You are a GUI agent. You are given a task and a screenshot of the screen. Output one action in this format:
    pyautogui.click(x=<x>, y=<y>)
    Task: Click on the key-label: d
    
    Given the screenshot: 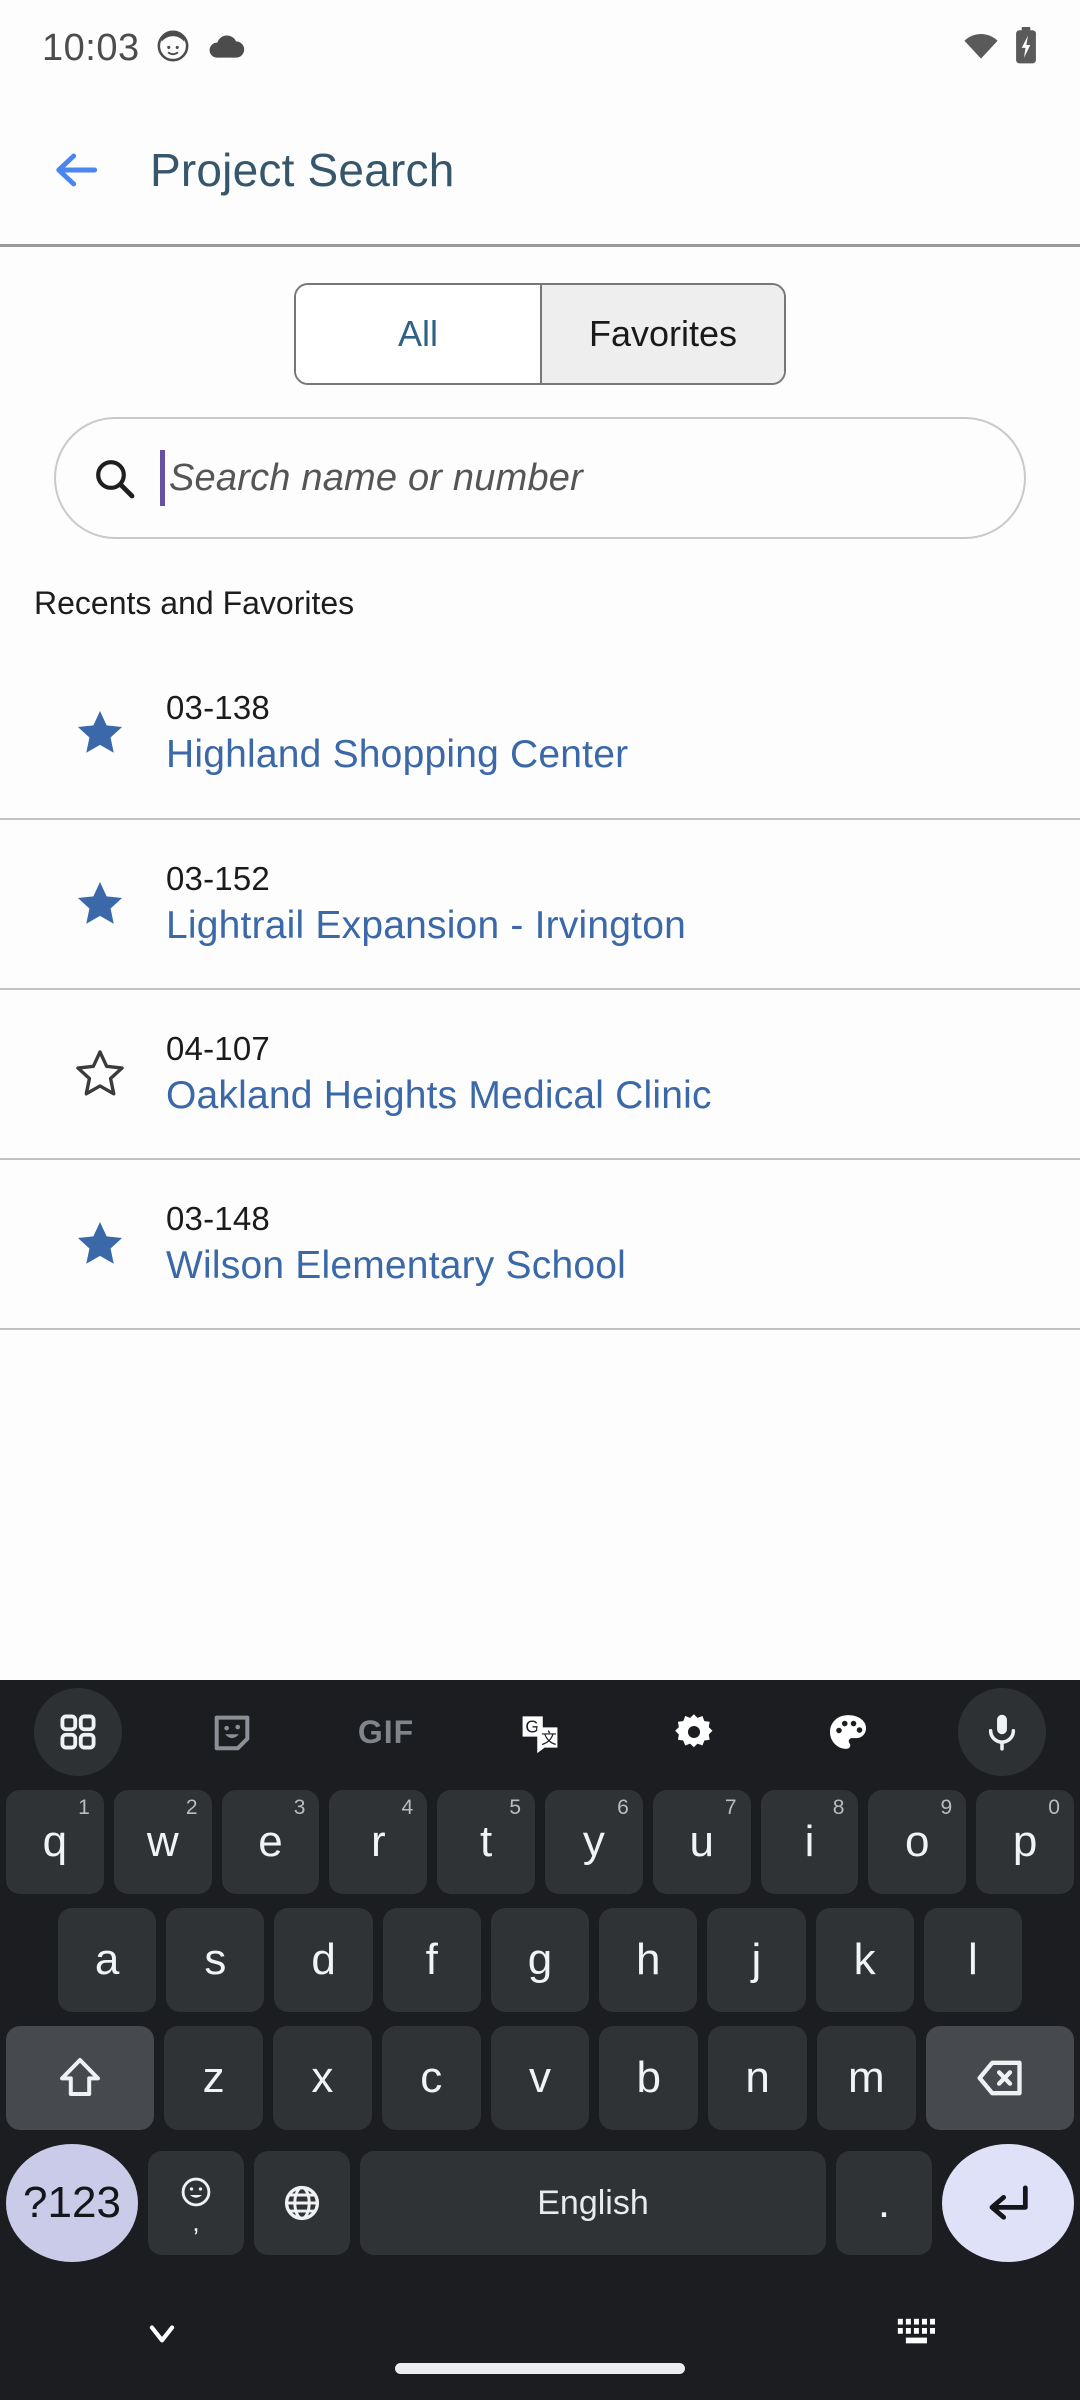 What is the action you would take?
    pyautogui.click(x=323, y=1959)
    